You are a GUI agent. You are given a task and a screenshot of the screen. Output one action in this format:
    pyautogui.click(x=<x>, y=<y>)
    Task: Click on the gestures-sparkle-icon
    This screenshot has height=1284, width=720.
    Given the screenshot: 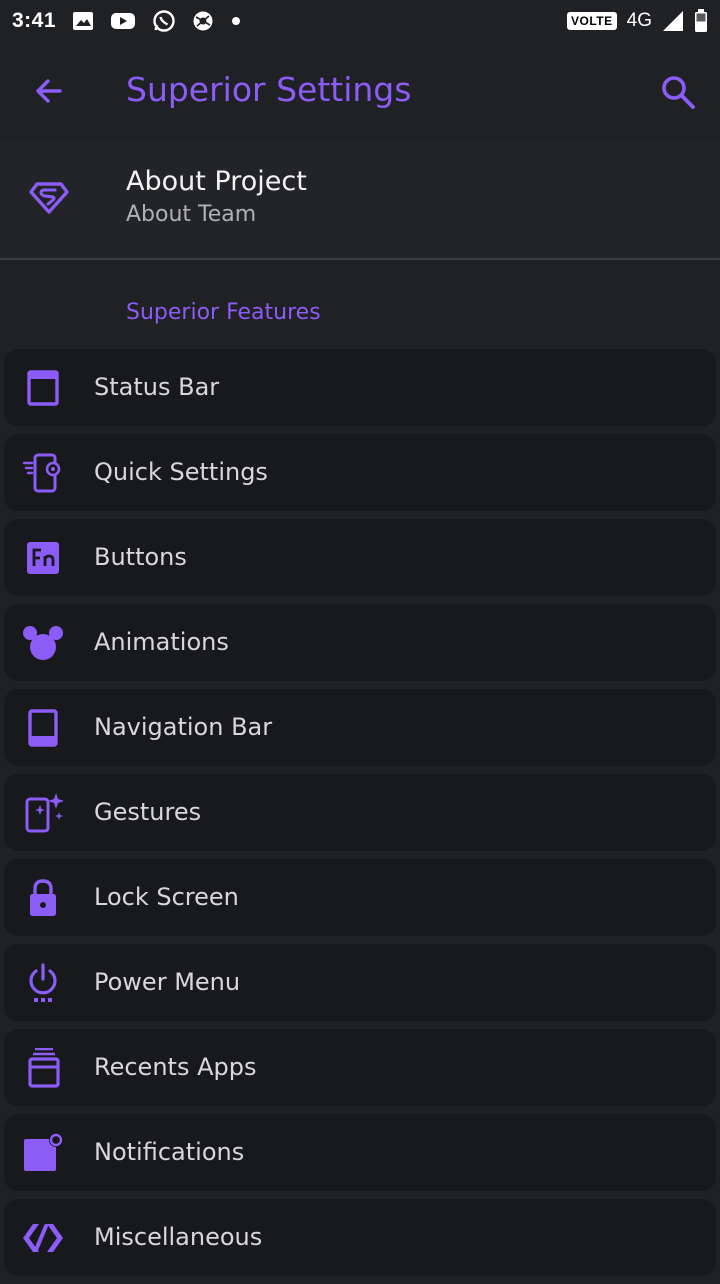 What is the action you would take?
    pyautogui.click(x=44, y=813)
    